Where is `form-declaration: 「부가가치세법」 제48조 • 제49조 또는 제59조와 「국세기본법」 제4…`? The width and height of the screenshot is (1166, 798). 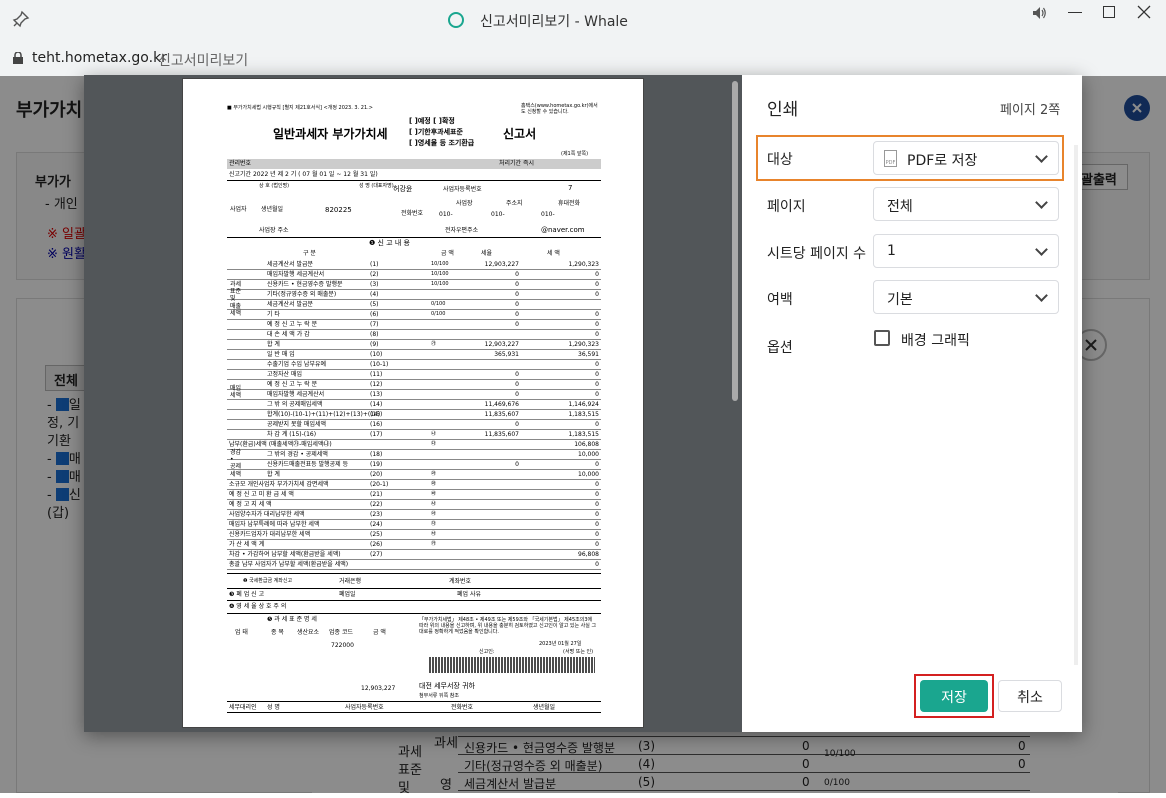 form-declaration: 「부가가치세법」 제48조 • 제49조 또는 제59조와 「국세기본법」 제4… is located at coordinates (508, 626).